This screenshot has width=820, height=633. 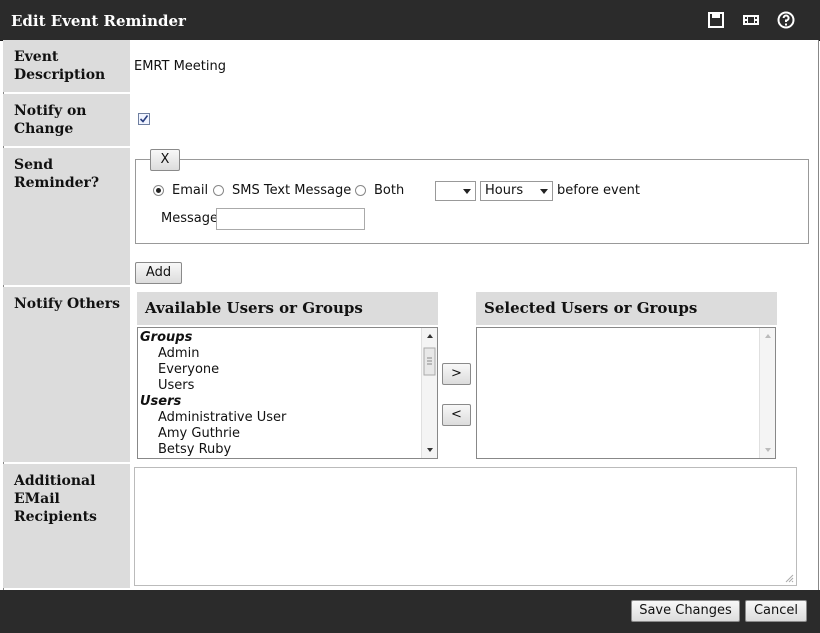 I want to click on reminder-amount-select, so click(x=455, y=191).